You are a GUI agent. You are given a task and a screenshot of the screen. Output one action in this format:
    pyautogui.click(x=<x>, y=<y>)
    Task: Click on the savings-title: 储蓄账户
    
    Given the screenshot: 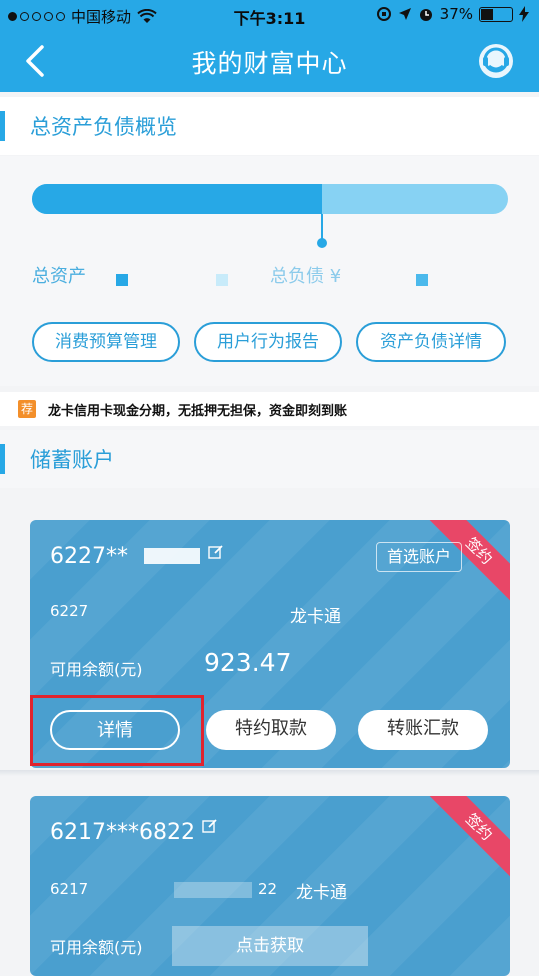 What is the action you would take?
    pyautogui.click(x=72, y=460)
    